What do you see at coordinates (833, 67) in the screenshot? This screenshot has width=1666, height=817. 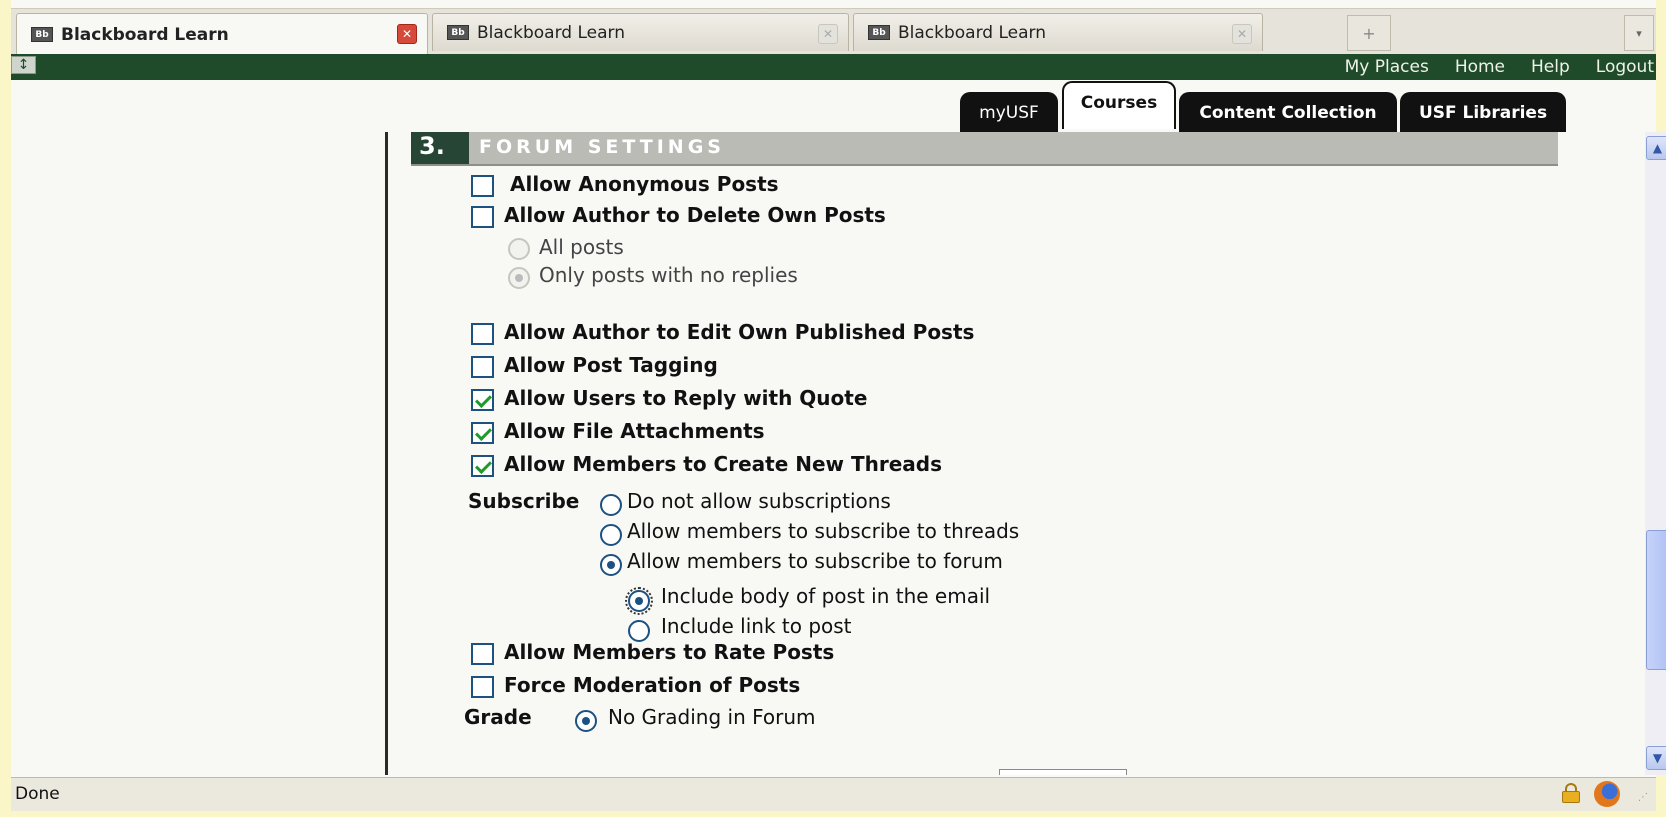 I see `top-nav-bar: ↕ My Places Home Help Logout` at bounding box center [833, 67].